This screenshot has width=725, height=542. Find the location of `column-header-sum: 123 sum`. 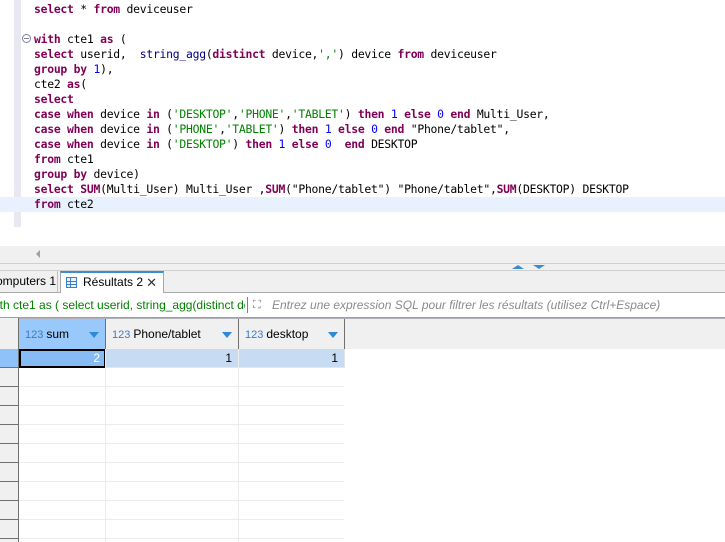

column-header-sum: 123 sum is located at coordinates (62, 334).